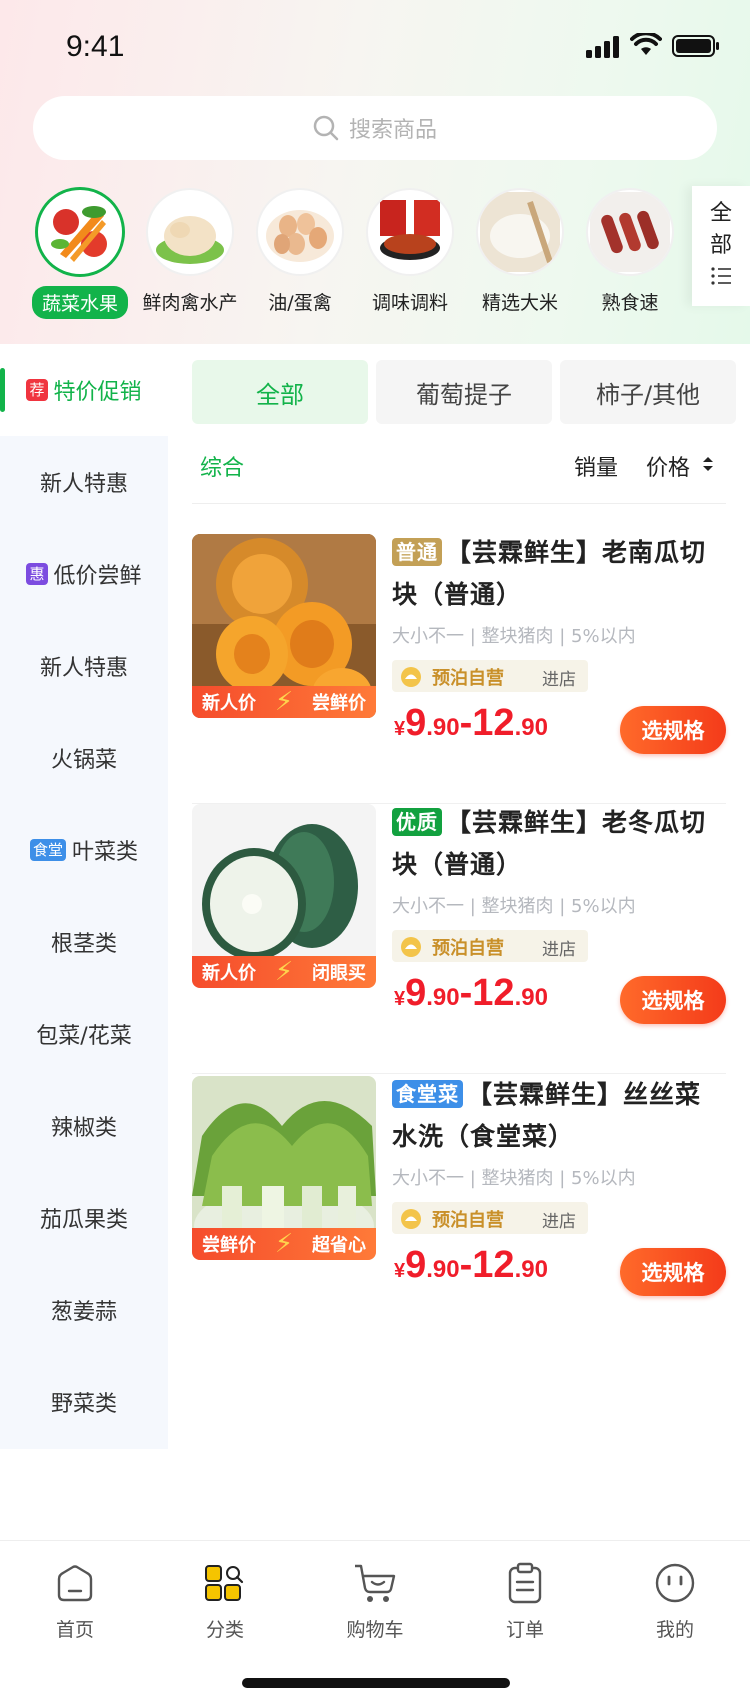 The width and height of the screenshot is (750, 1706). I want to click on category-item-meat: 鲜肉禽水产, so click(190, 250).